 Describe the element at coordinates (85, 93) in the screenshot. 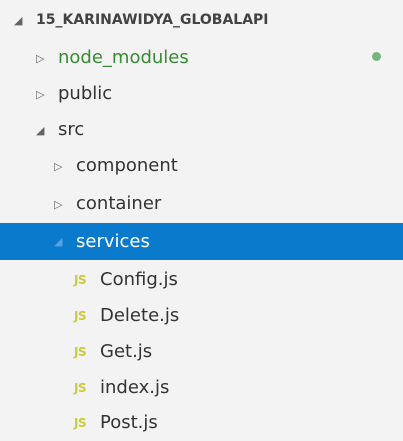

I see `folder-label: public` at that location.